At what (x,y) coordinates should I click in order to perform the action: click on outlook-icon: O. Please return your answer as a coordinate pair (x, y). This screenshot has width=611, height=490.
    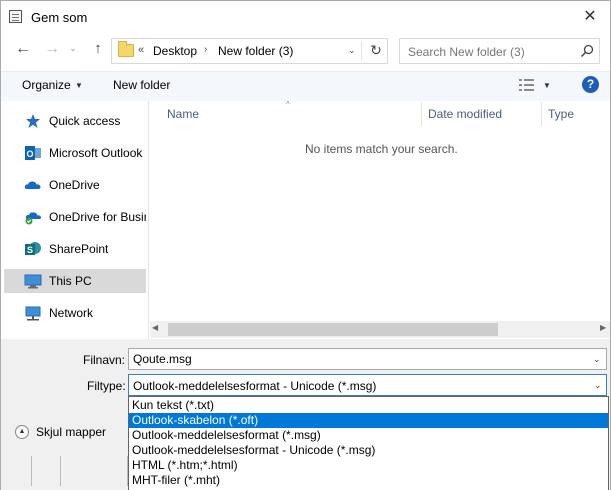
    Looking at the image, I should click on (33, 153).